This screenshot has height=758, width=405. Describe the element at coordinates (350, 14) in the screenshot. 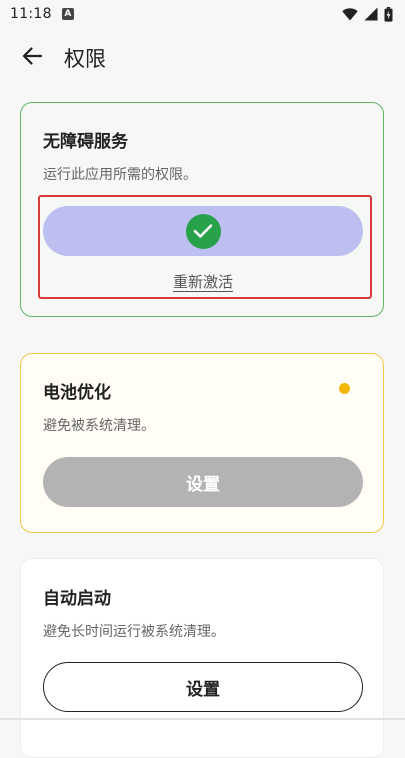

I see `wifi-icon` at that location.